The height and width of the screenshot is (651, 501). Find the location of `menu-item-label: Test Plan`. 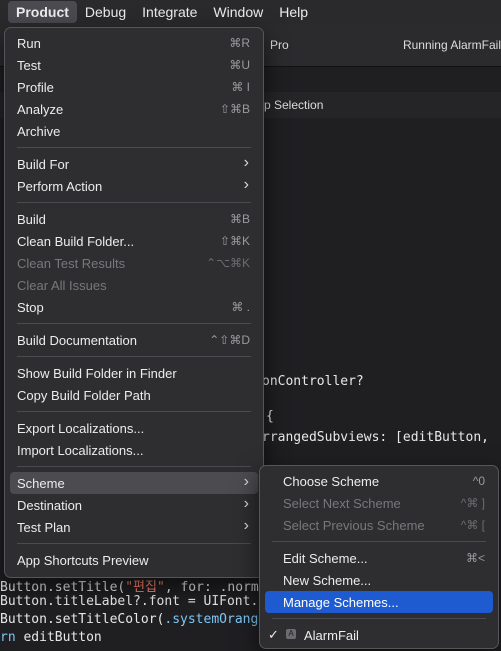

menu-item-label: Test Plan is located at coordinates (44, 527).